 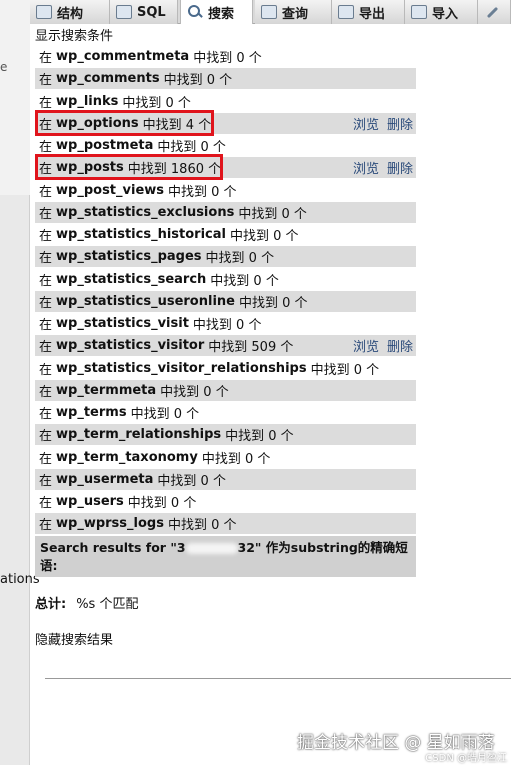 I want to click on result-row: 在 wp_users 中找到 0 个, so click(x=118, y=502).